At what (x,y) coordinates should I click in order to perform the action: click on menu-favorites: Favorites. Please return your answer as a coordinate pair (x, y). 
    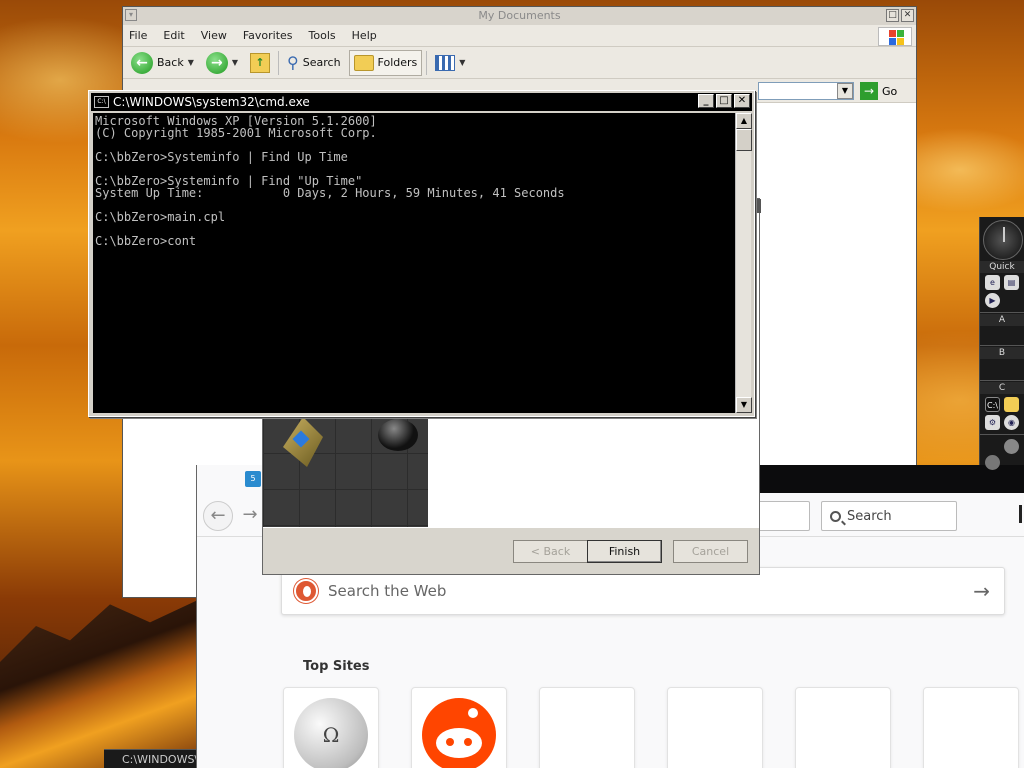
    Looking at the image, I should click on (268, 35).